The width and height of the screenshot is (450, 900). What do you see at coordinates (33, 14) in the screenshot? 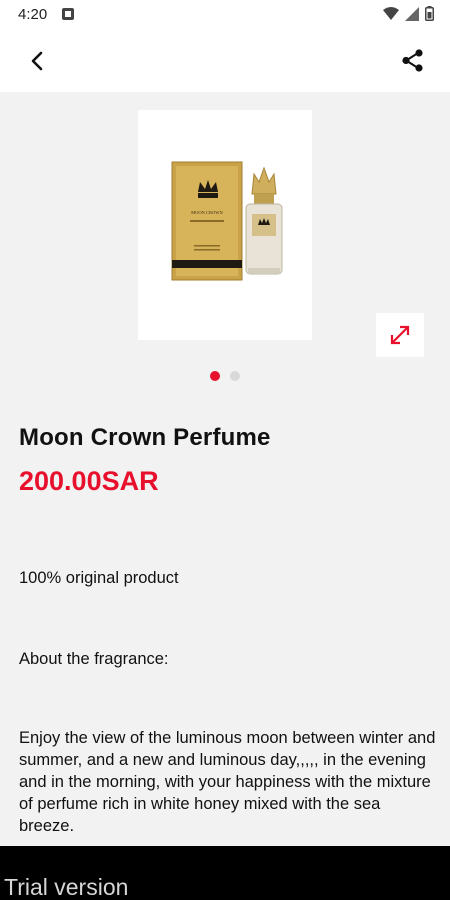
I see `status-time: 4:20` at bounding box center [33, 14].